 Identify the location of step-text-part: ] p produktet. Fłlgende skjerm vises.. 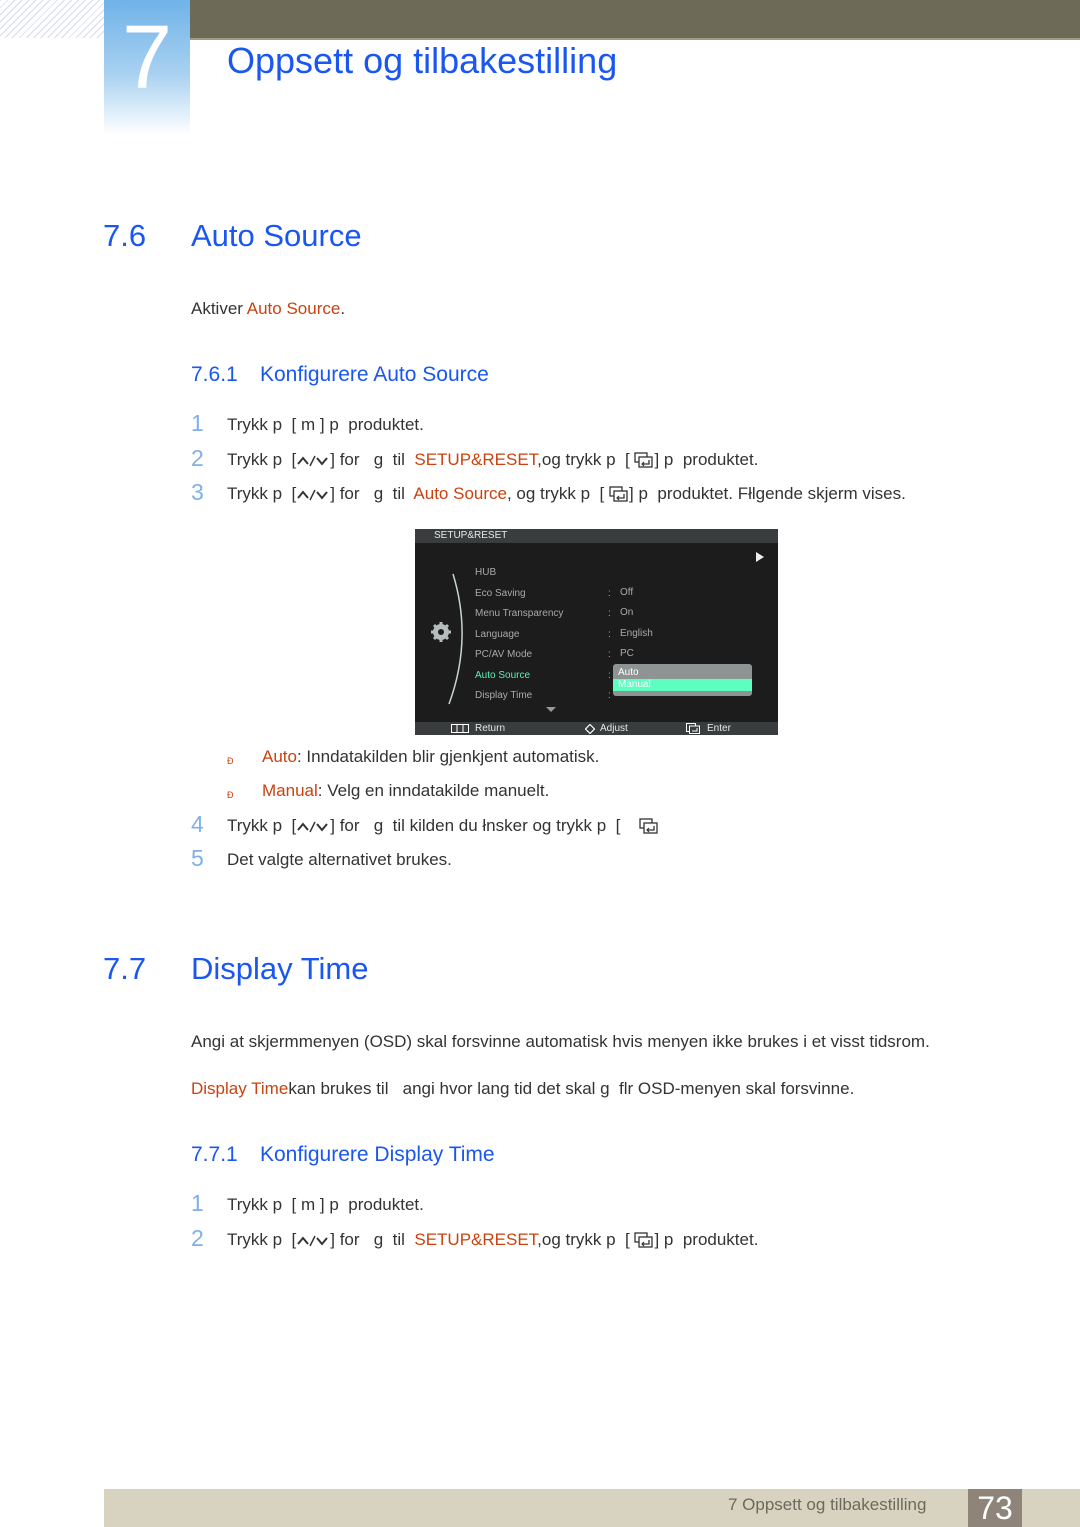
(767, 493).